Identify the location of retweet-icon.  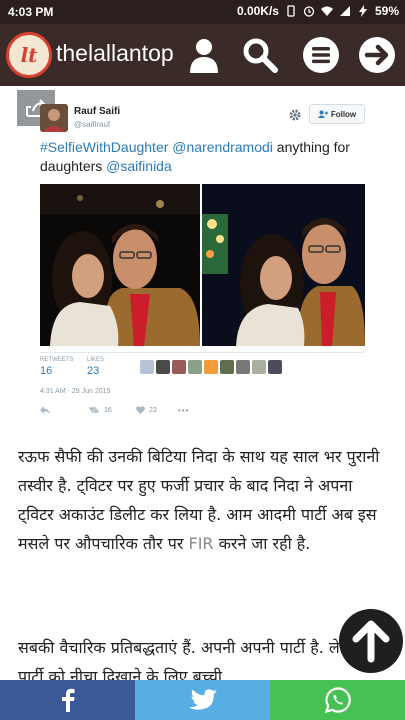
(94, 410).